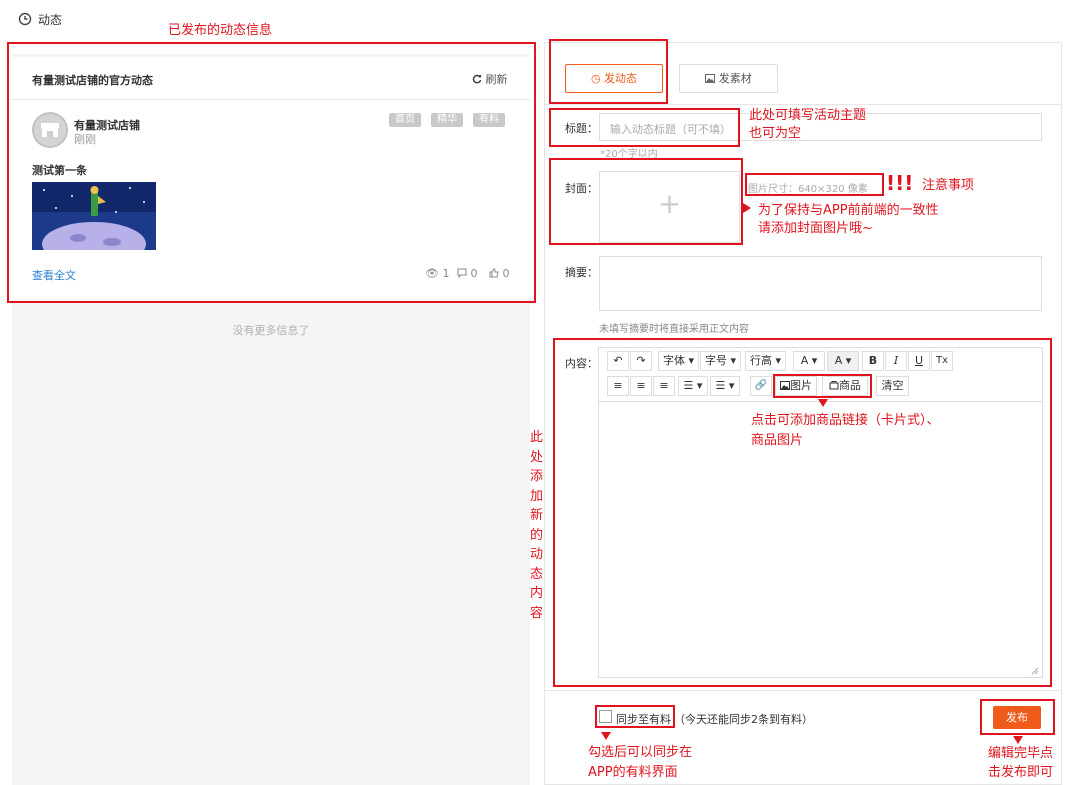 The image size is (1068, 785). What do you see at coordinates (635, 716) in the screenshot?
I see `annotation-box-sync` at bounding box center [635, 716].